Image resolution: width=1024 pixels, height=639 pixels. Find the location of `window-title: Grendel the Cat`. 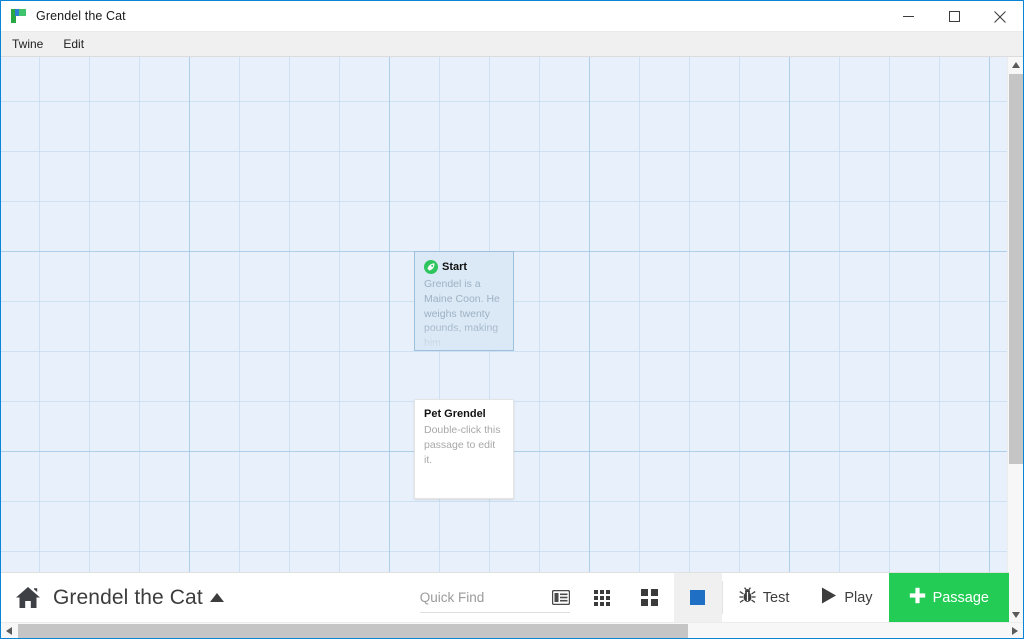

window-title: Grendel the Cat is located at coordinates (81, 16).